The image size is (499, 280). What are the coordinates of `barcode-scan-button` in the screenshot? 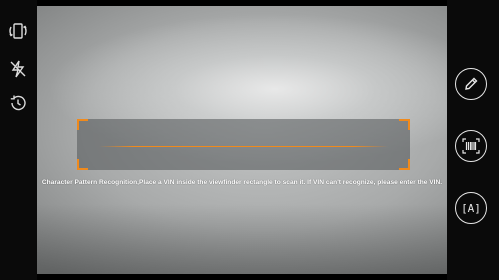 It's located at (471, 146).